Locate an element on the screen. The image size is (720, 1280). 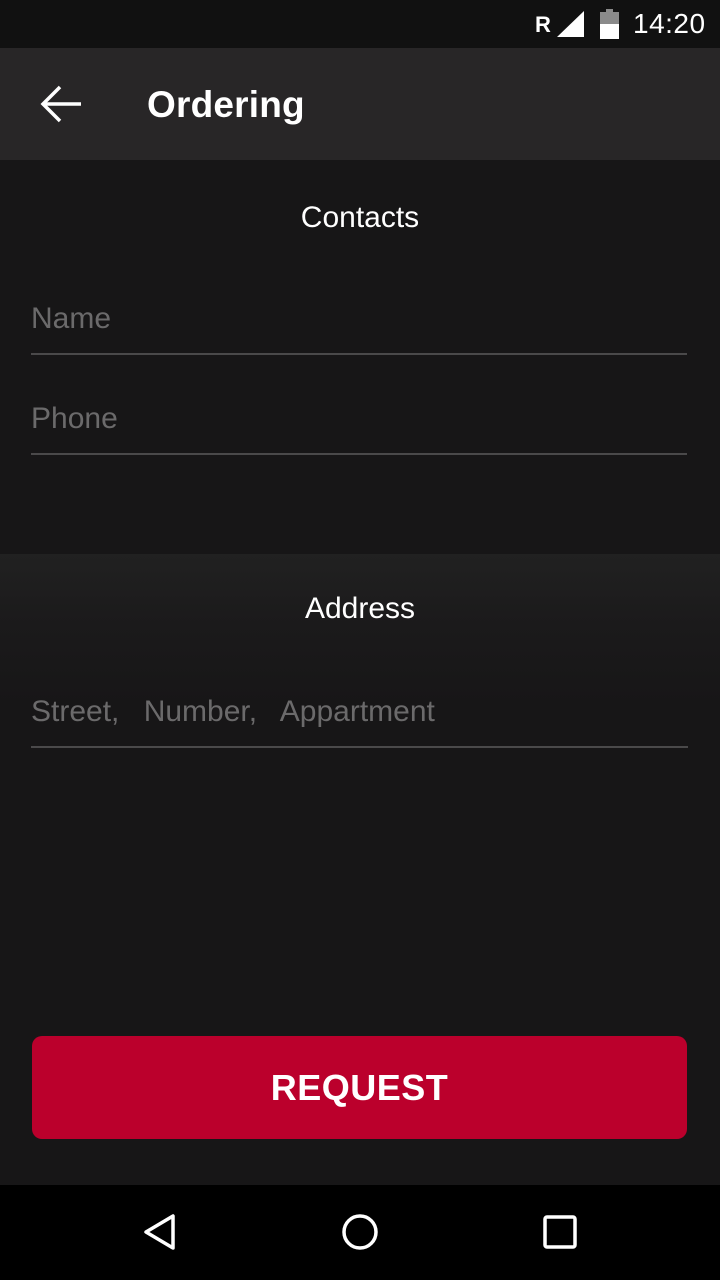
address-input is located at coordinates (359, 712).